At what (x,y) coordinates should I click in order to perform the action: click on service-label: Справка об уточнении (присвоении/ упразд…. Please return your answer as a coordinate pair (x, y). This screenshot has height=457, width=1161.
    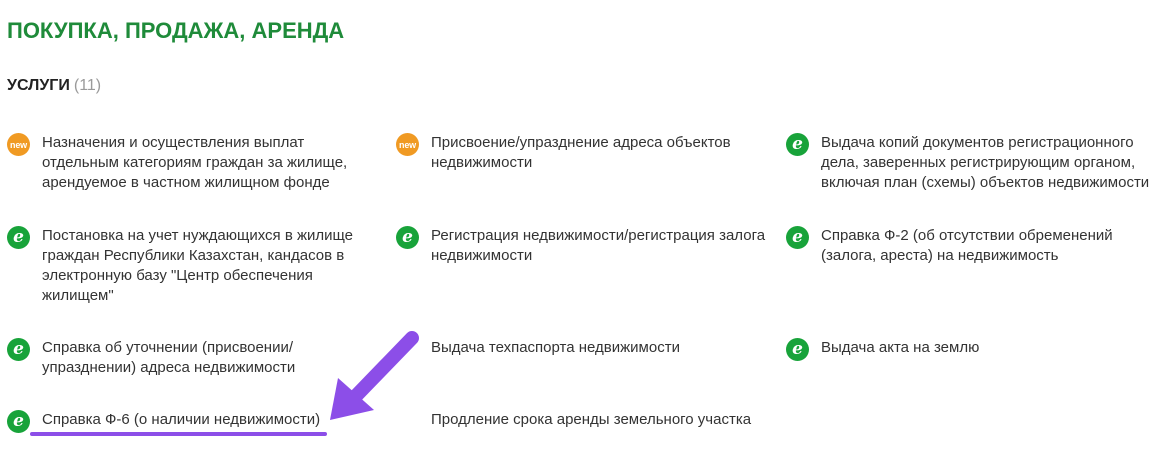
    Looking at the image, I should click on (169, 357).